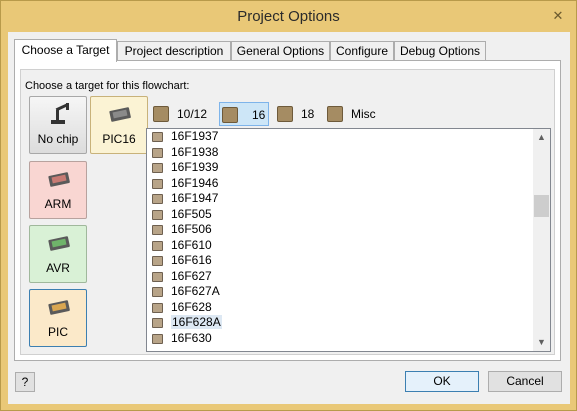 This screenshot has height=411, width=577. I want to click on pic16-button: PIC16, so click(119, 125).